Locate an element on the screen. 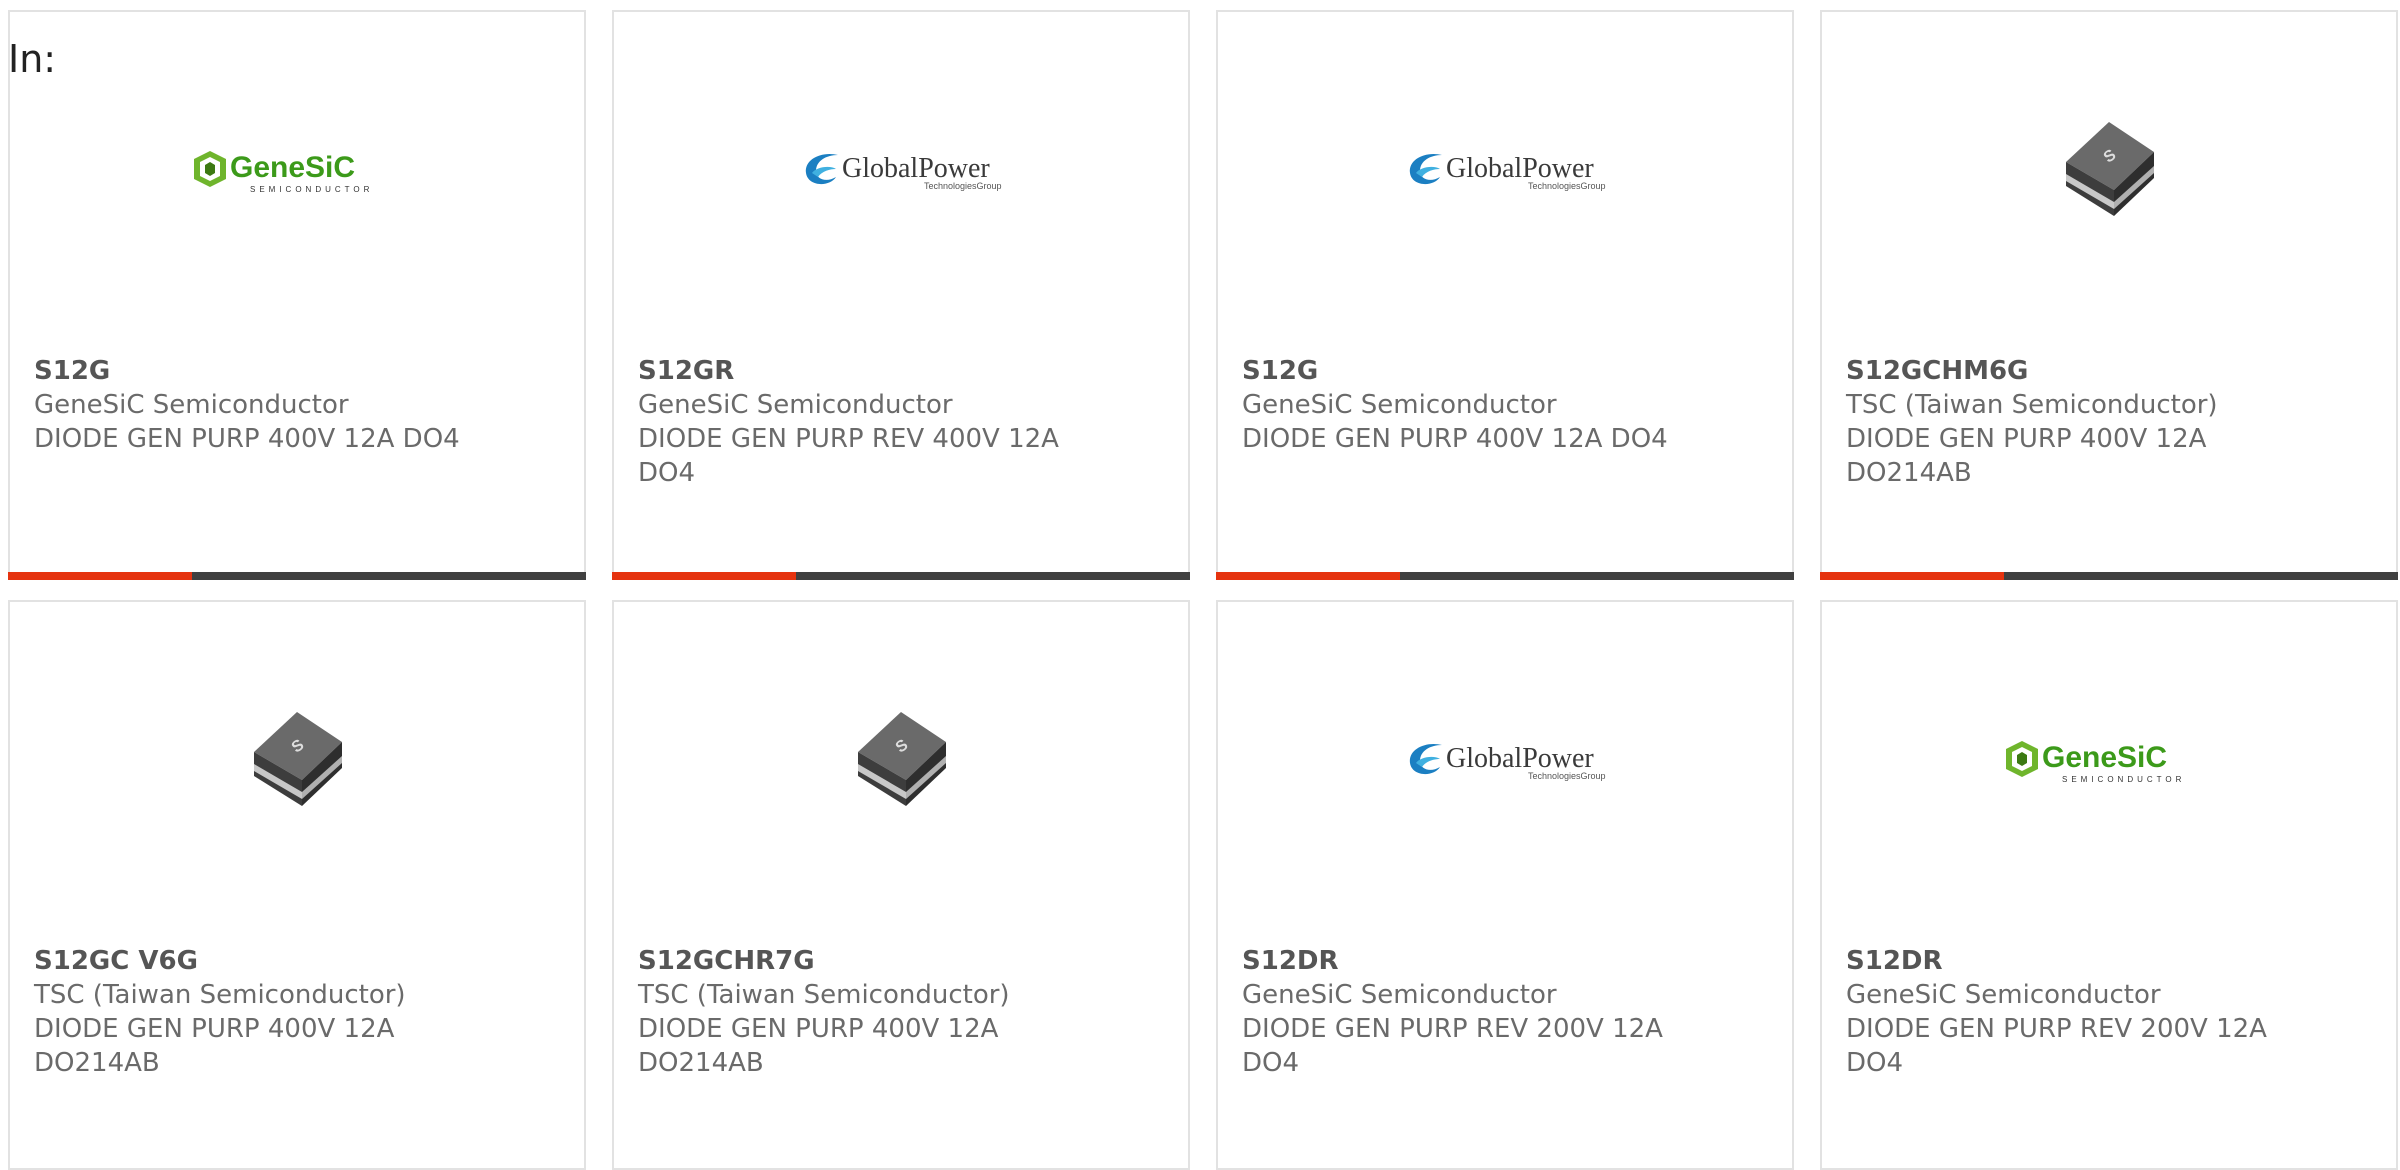 This screenshot has height=1170, width=2400. product-description: DIODE GEN PURP REV 400V 12A DO4 is located at coordinates (848, 456).